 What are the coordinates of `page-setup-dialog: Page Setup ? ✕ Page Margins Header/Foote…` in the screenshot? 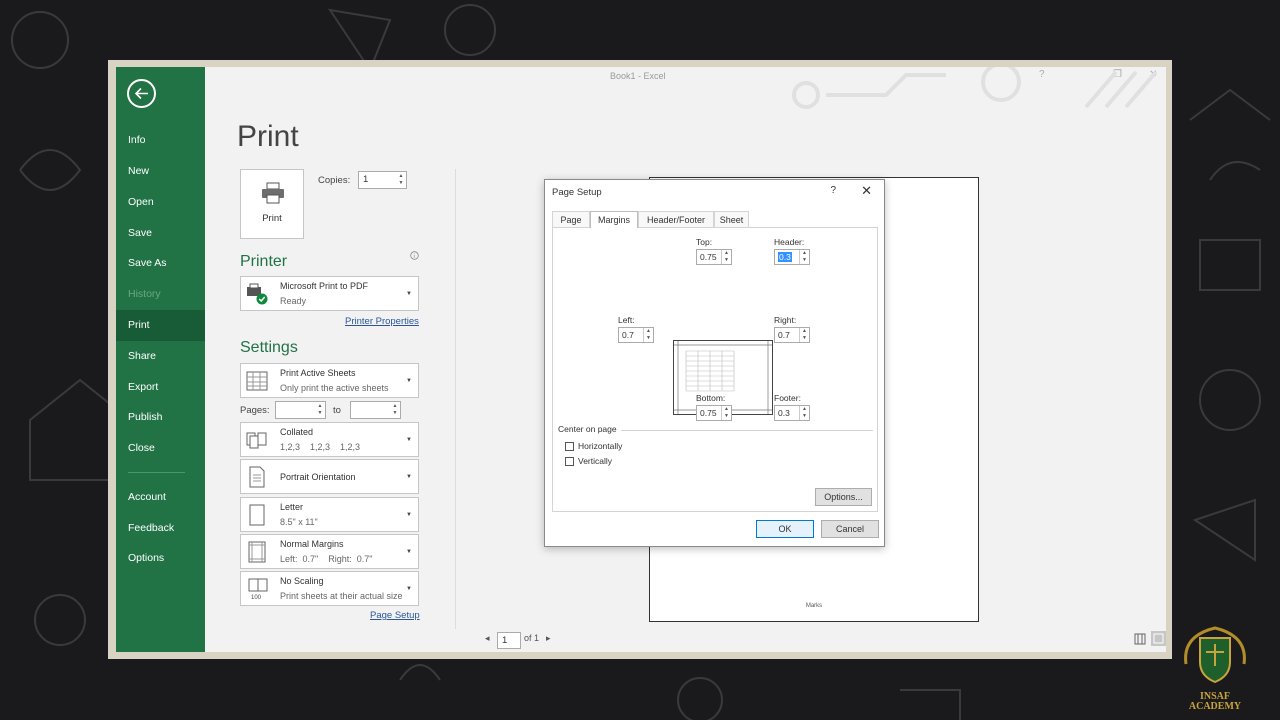 It's located at (714, 363).